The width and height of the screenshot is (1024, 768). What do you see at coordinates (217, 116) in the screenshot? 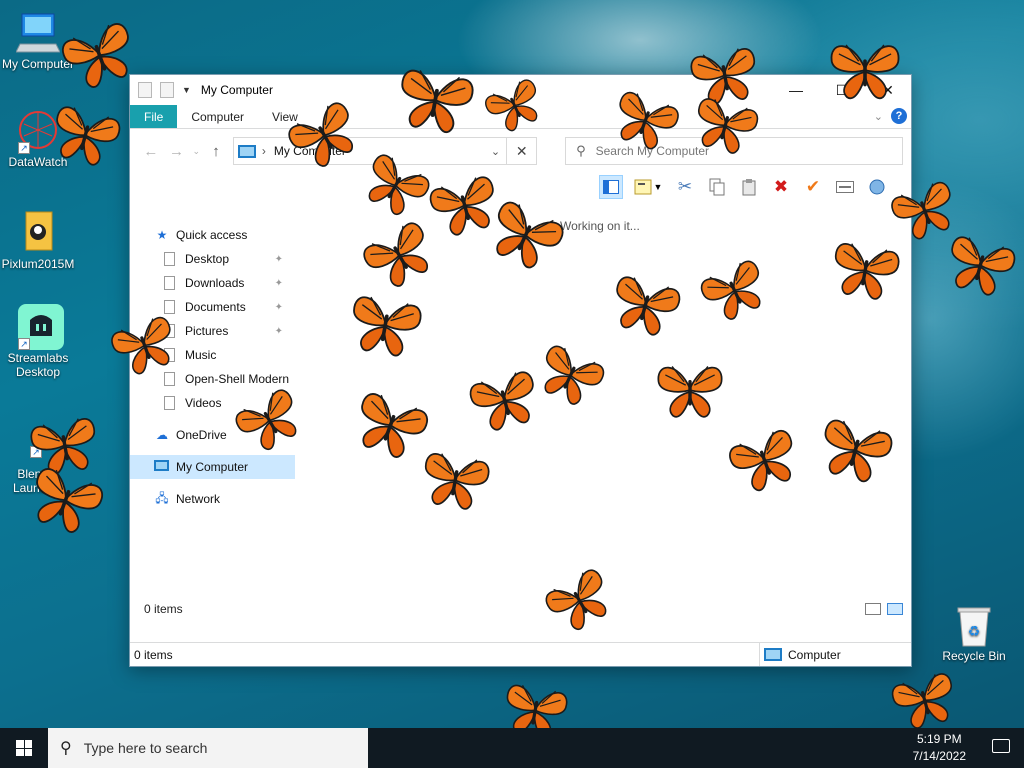
I see `tab-computer: Computer` at bounding box center [217, 116].